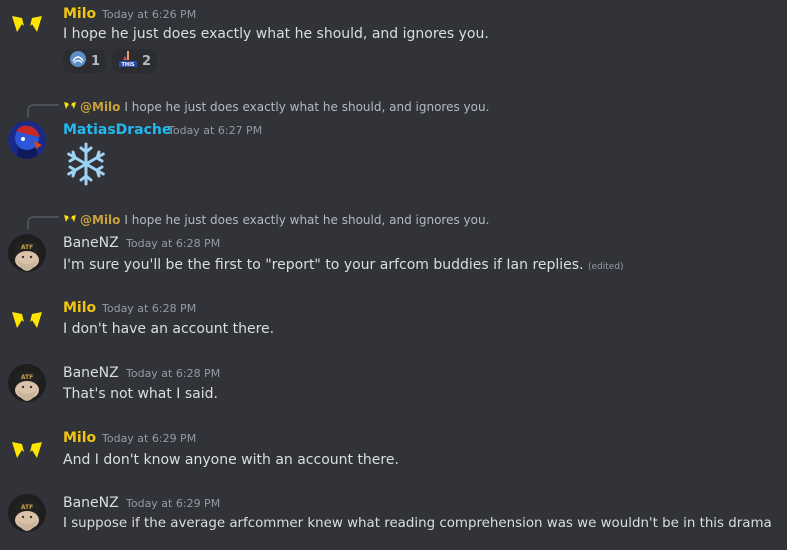  I want to click on author-name: MatiasDrache, so click(117, 130).